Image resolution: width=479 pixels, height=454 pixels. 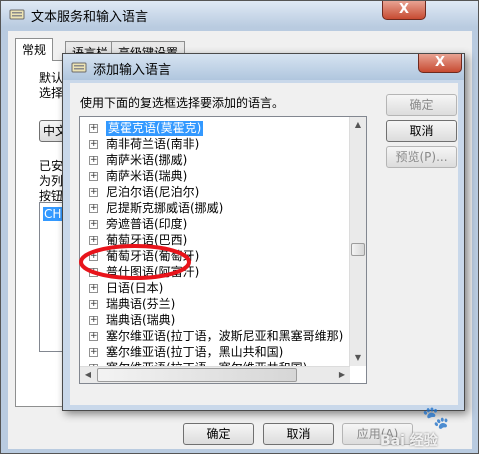 What do you see at coordinates (210, 144) in the screenshot?
I see `language-item: + 南非荷兰语(南非)` at bounding box center [210, 144].